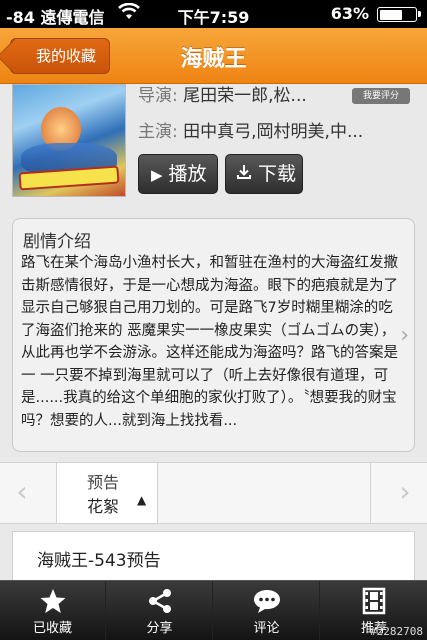 The width and height of the screenshot is (427, 640). Describe the element at coordinates (374, 601) in the screenshot. I see `film-icon` at that location.